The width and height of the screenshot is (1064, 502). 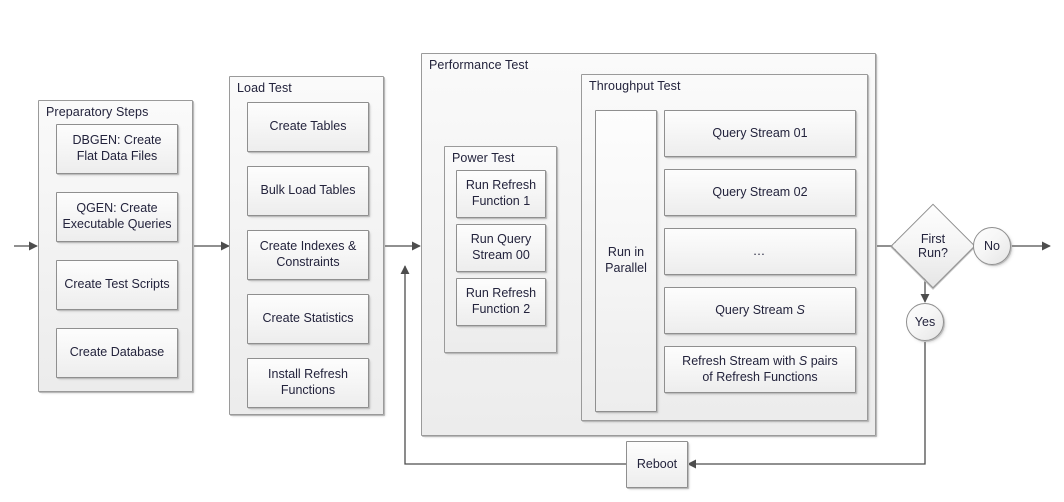 What do you see at coordinates (479, 65) in the screenshot?
I see `group-title-performance-test: Performance Test` at bounding box center [479, 65].